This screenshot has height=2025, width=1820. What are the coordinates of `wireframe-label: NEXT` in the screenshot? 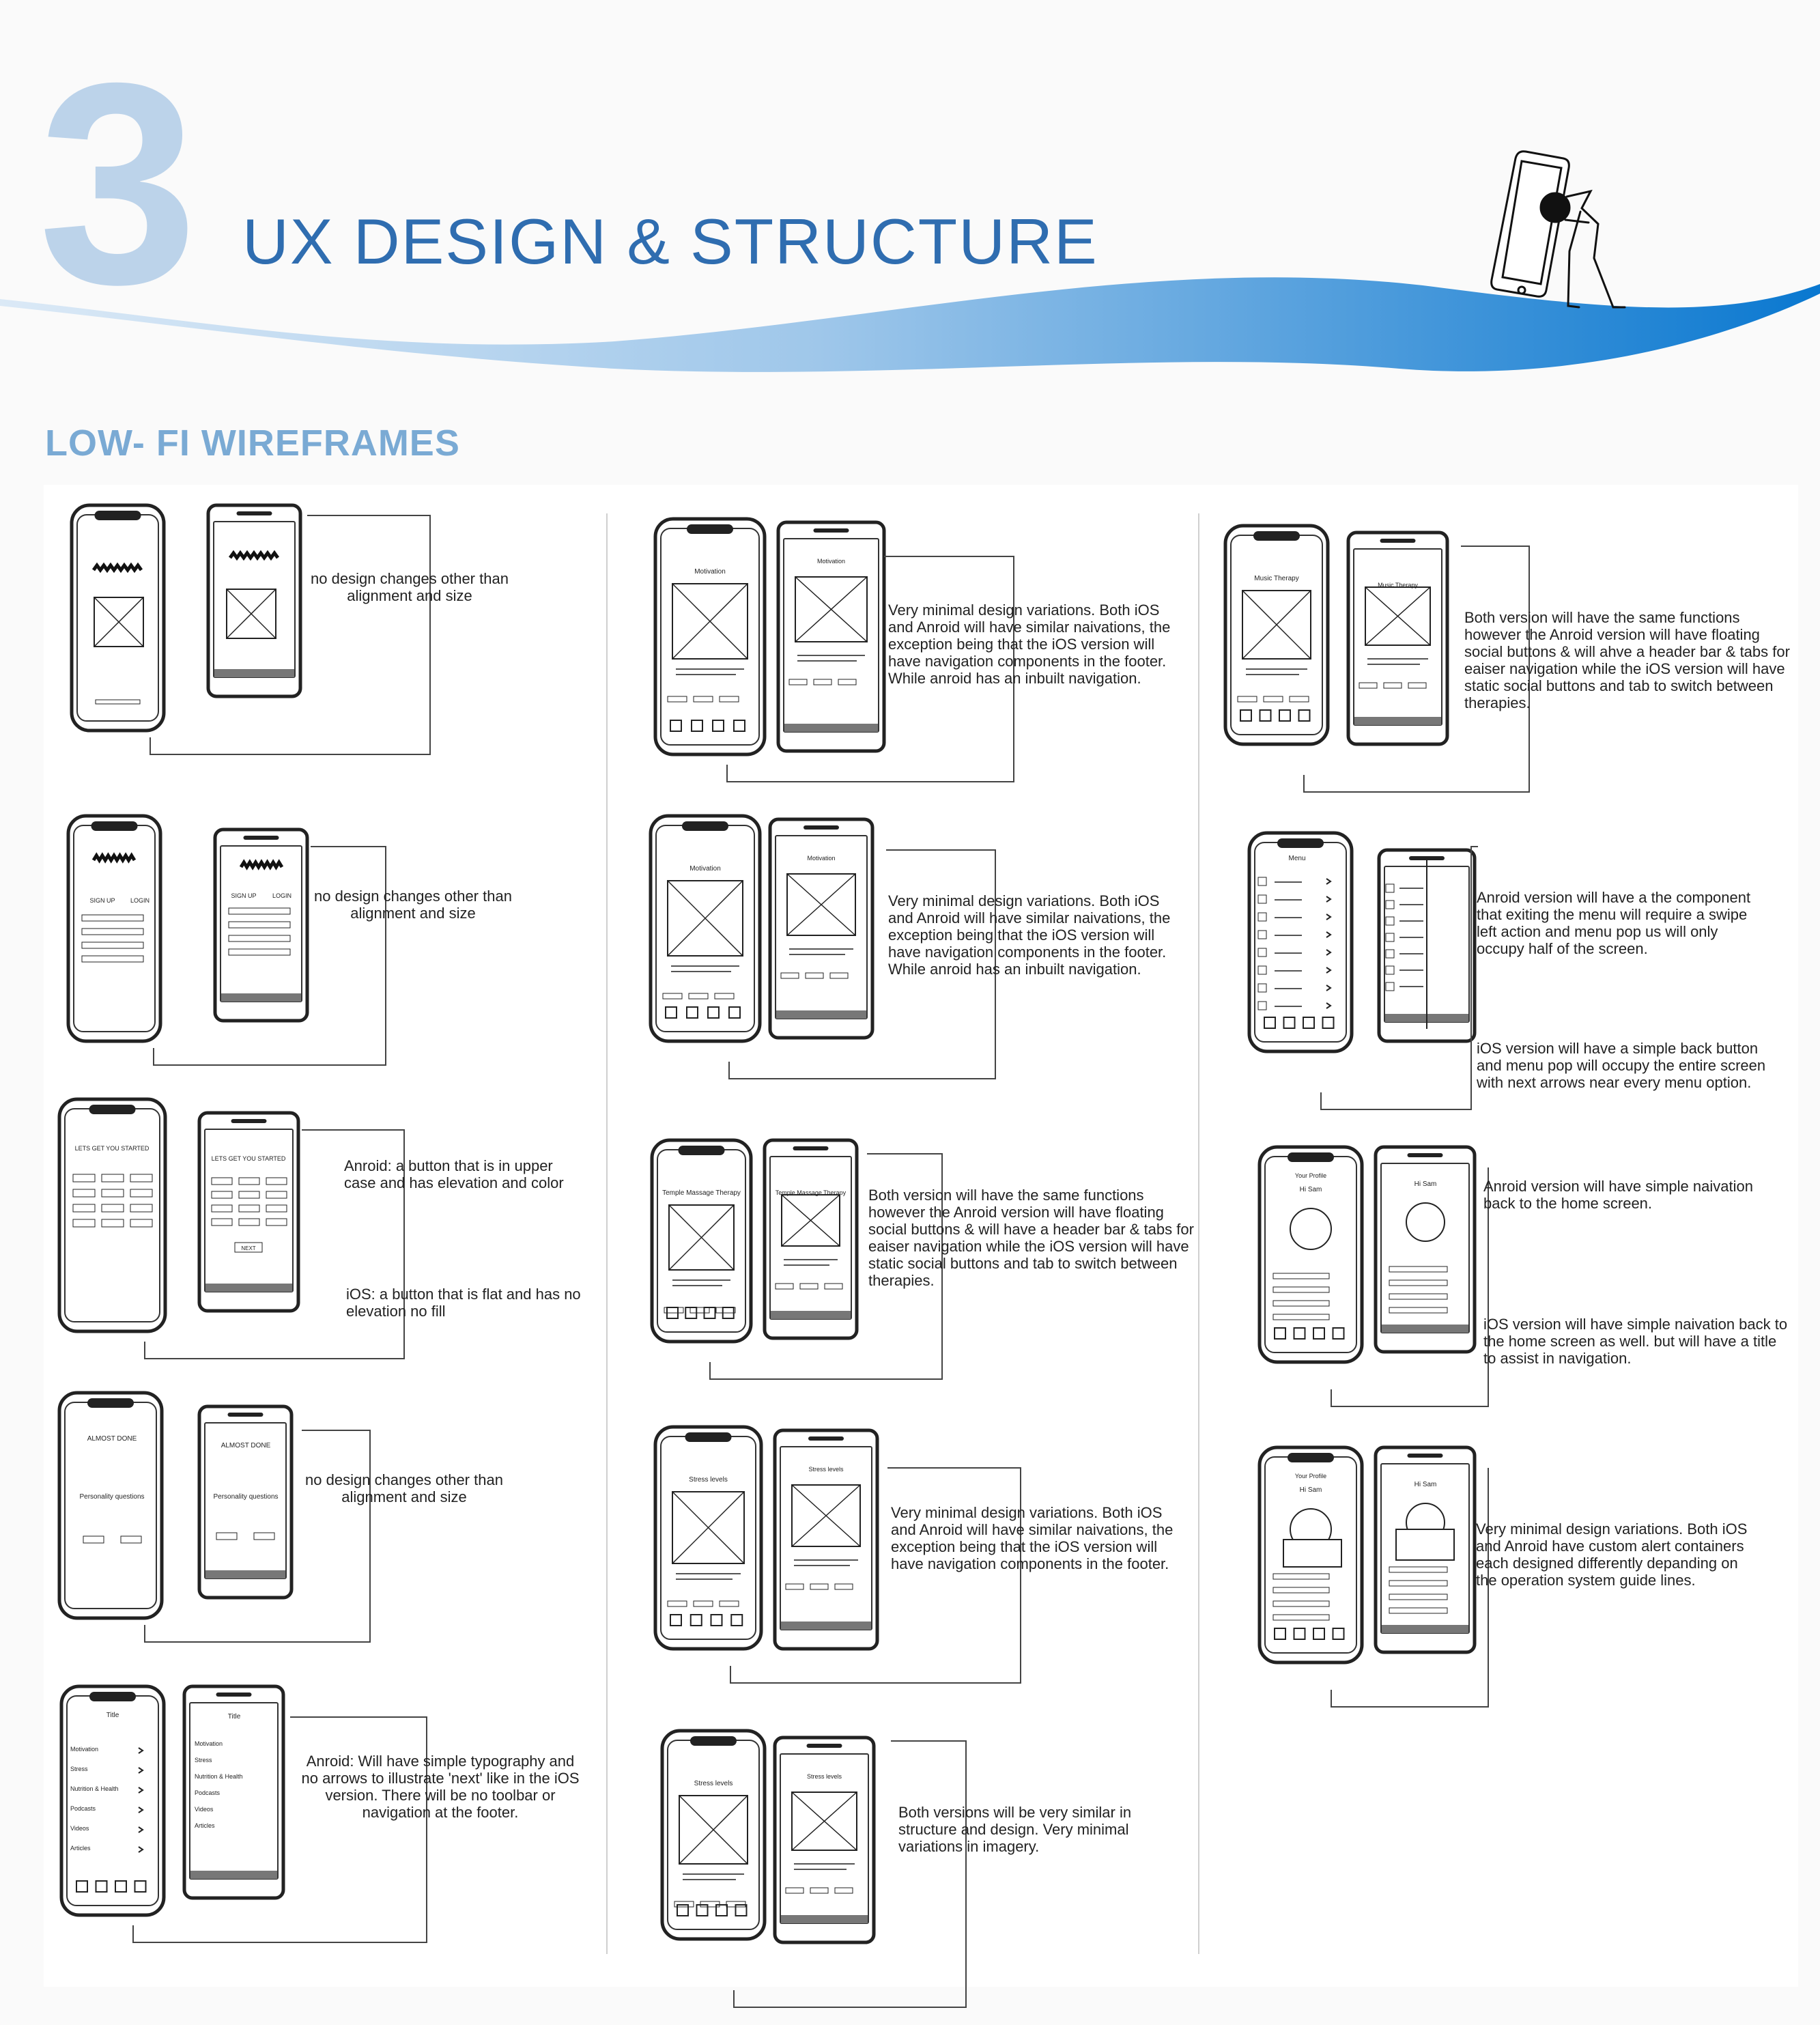 It's located at (248, 1248).